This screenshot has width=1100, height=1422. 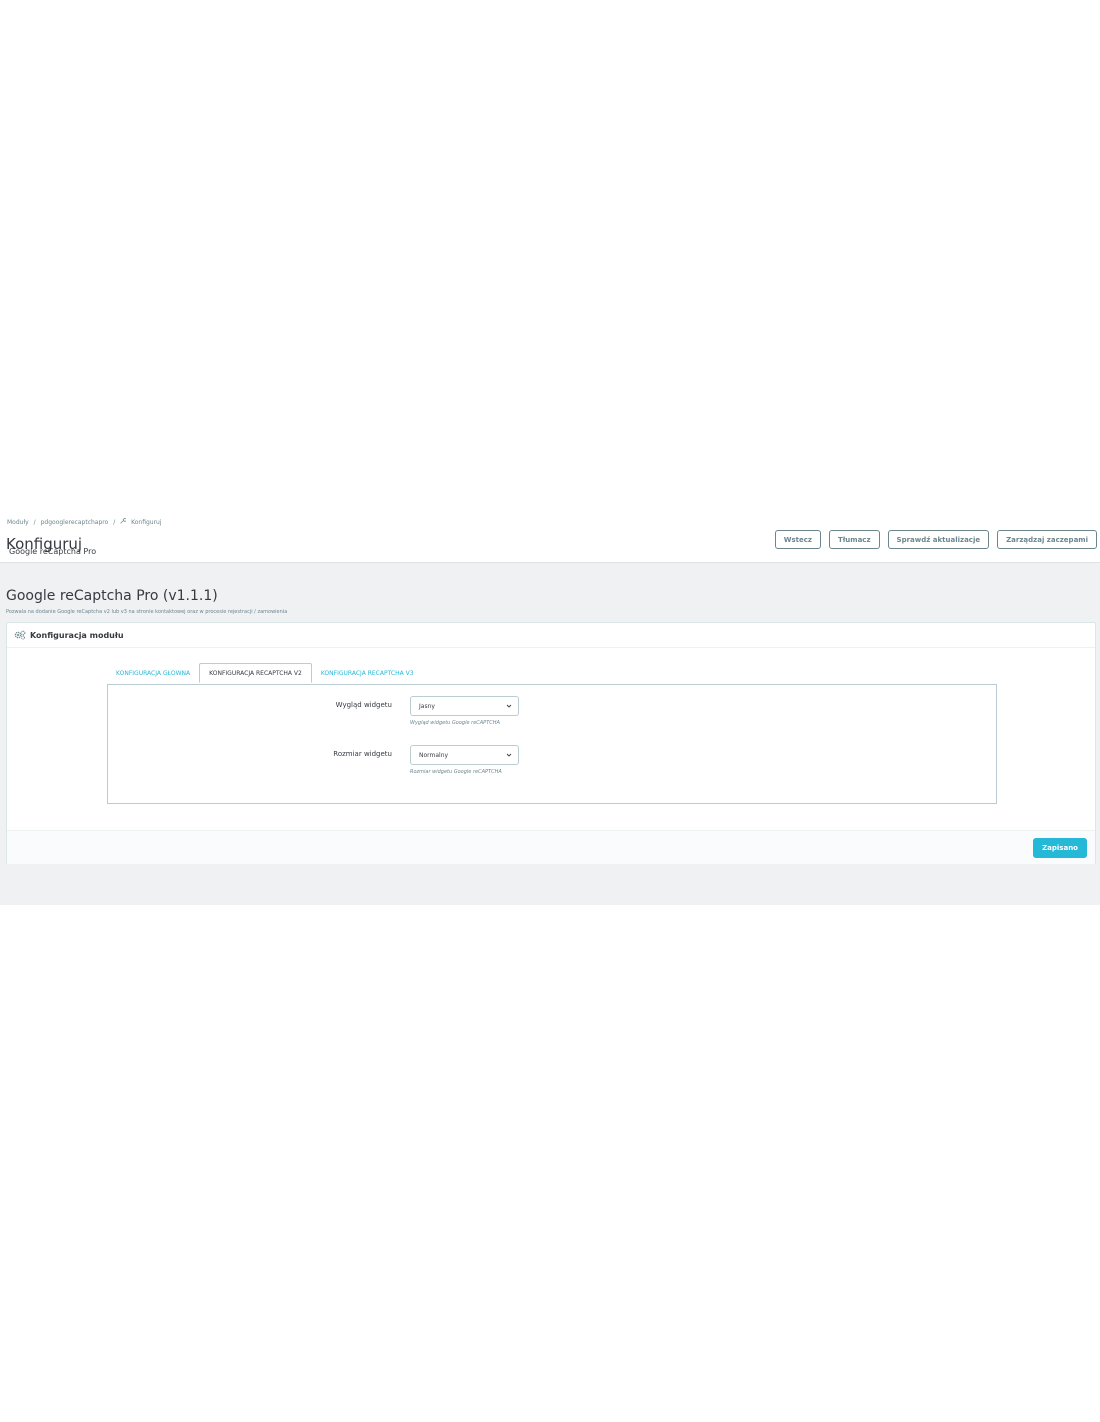 I want to click on panel-heading-label: Konfiguracja modułu, so click(x=77, y=635).